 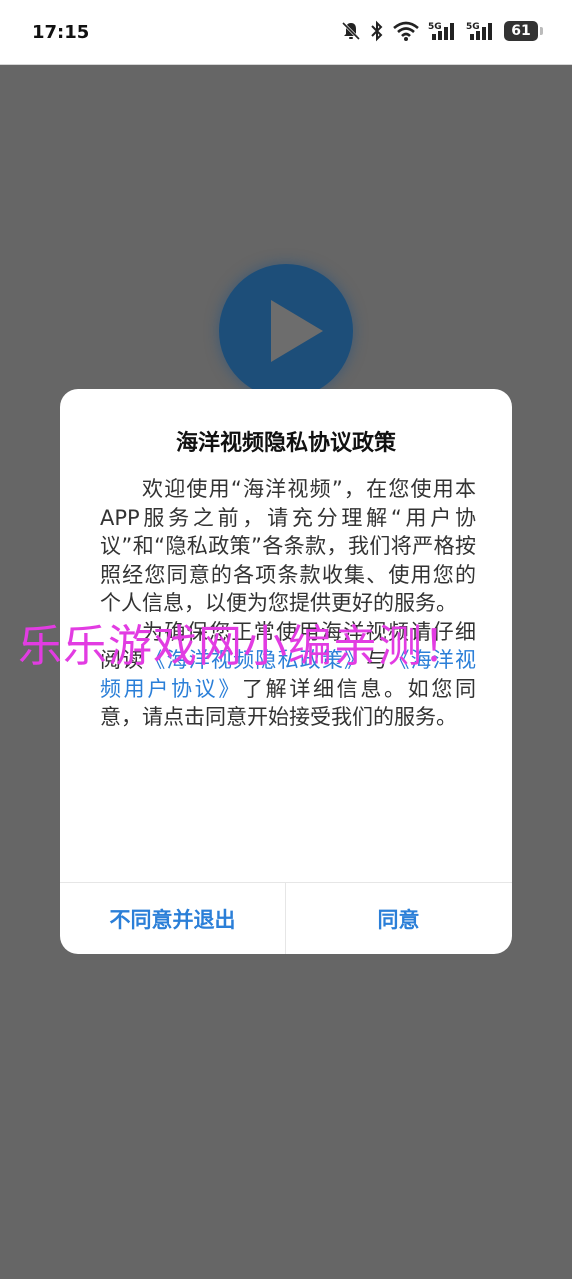 I want to click on battery-icon: 61, so click(x=523, y=31).